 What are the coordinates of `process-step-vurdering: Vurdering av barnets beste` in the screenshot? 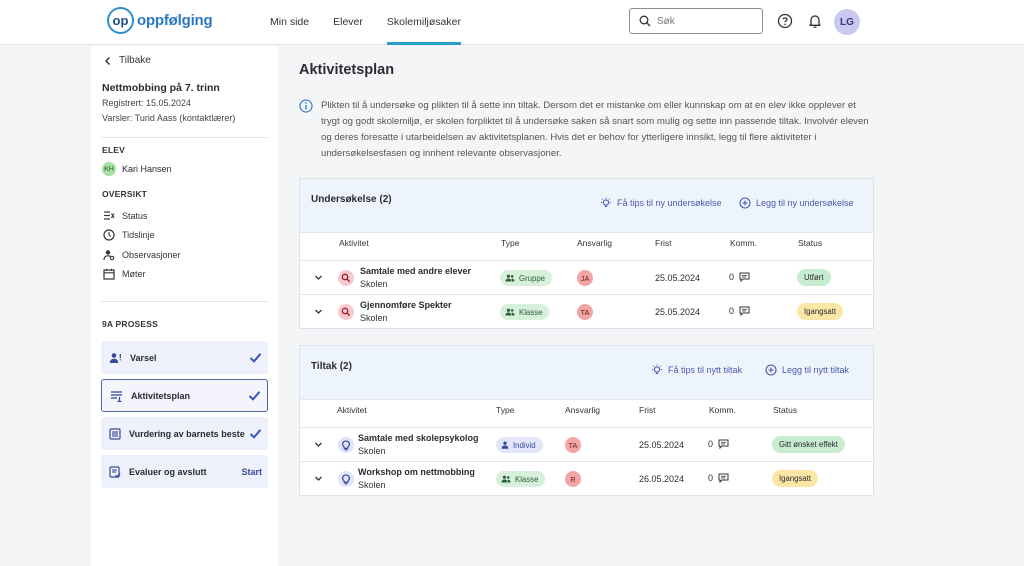 It's located at (184, 433).